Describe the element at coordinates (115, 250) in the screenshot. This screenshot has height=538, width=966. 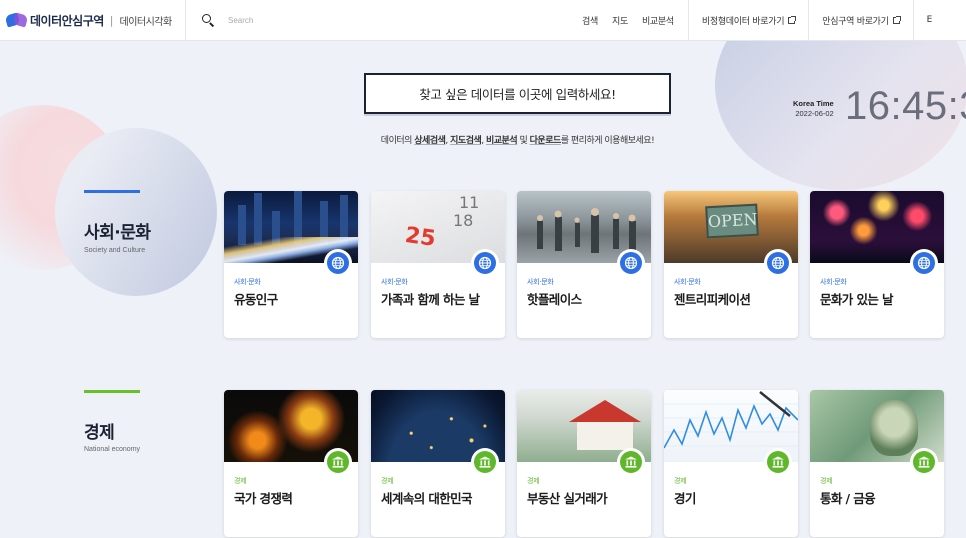
I see `section-subtitle-society: Society and Culture` at that location.